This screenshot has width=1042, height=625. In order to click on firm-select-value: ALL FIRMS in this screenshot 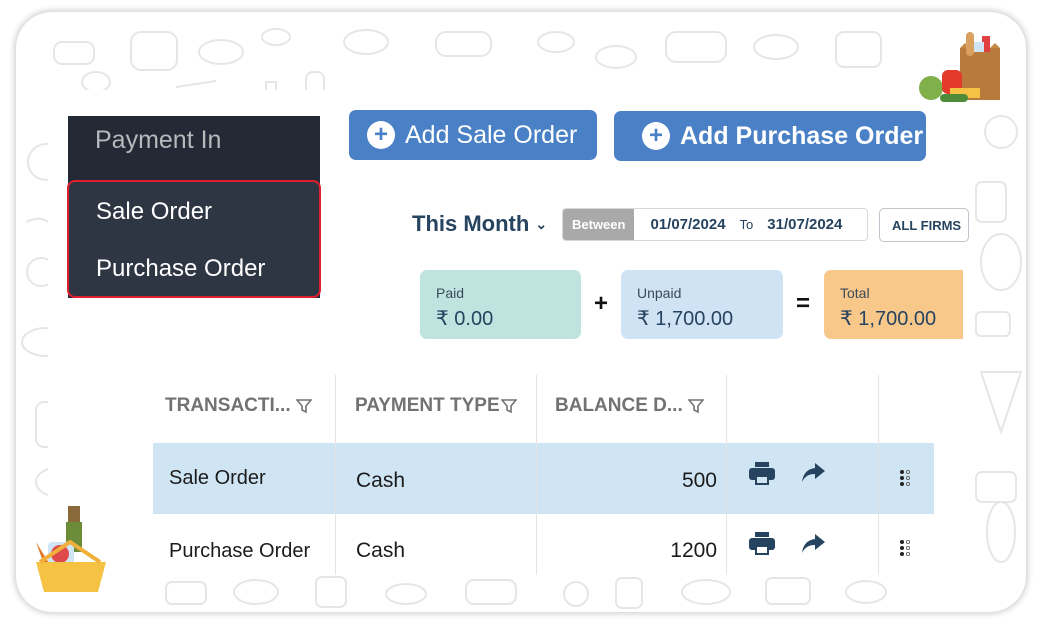, I will do `click(927, 225)`.